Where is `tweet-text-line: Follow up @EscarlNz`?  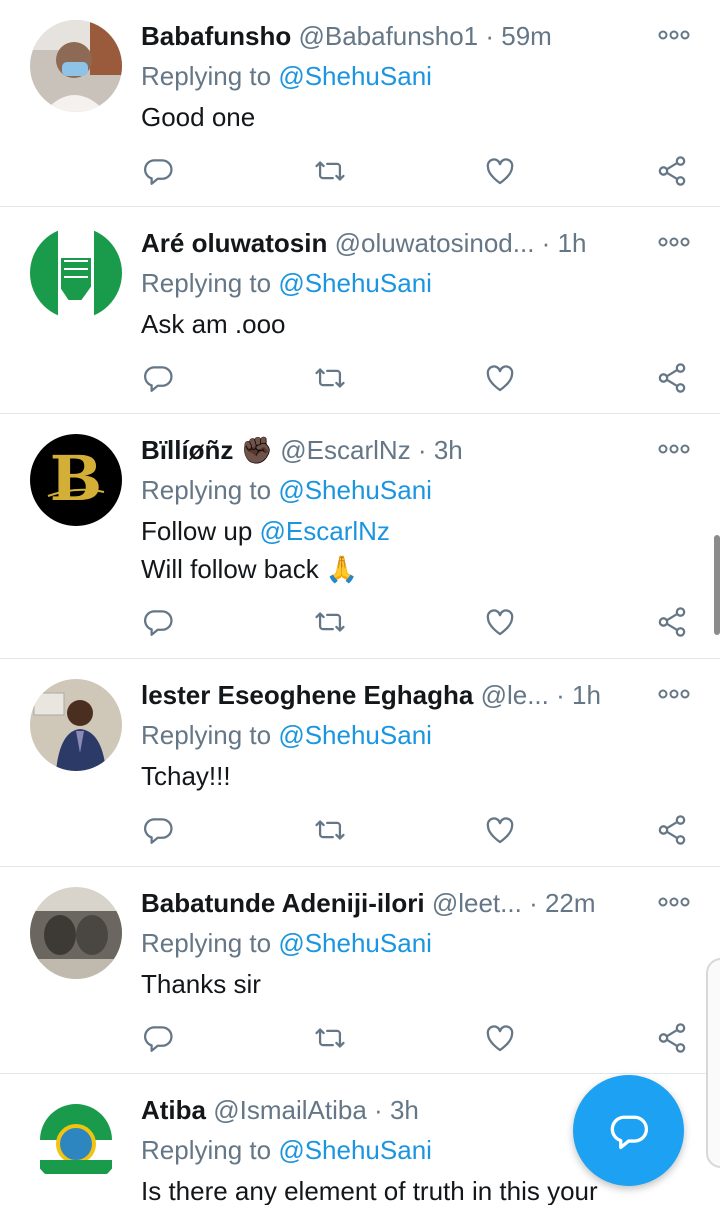
tweet-text-line: Follow up @EscarlNz is located at coordinates (410, 531).